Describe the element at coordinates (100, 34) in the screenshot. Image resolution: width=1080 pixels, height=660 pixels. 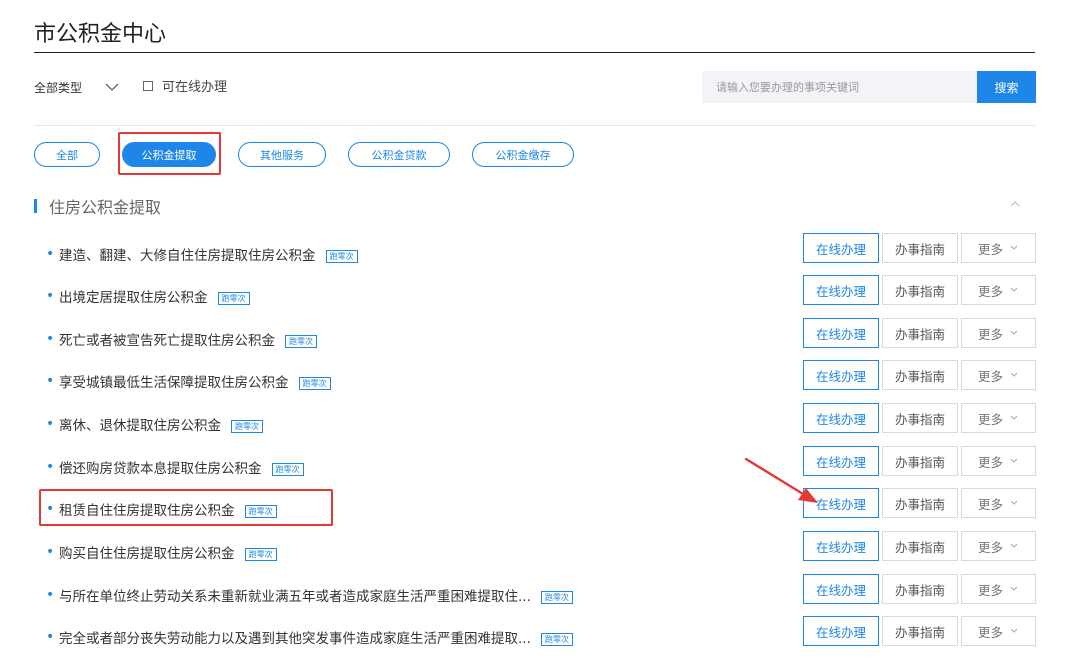
I see `page-title: 市公积金中心` at that location.